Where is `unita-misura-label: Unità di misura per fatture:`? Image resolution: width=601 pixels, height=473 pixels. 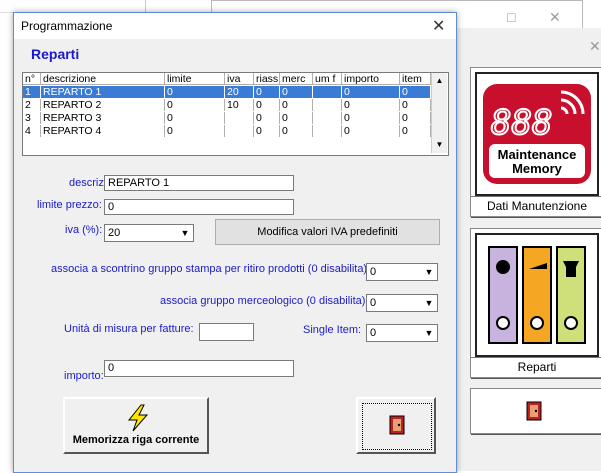
unita-misura-label: Unità di misura per fatture: is located at coordinates (129, 329).